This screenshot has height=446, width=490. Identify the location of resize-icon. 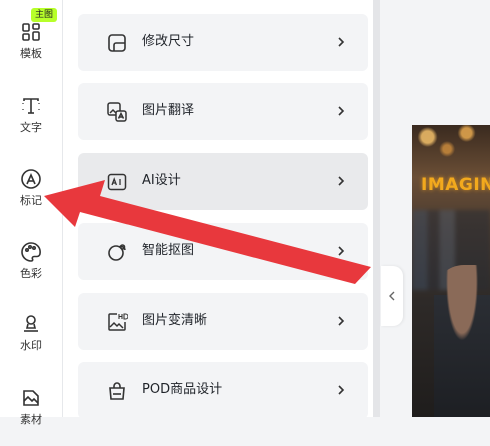
(117, 43).